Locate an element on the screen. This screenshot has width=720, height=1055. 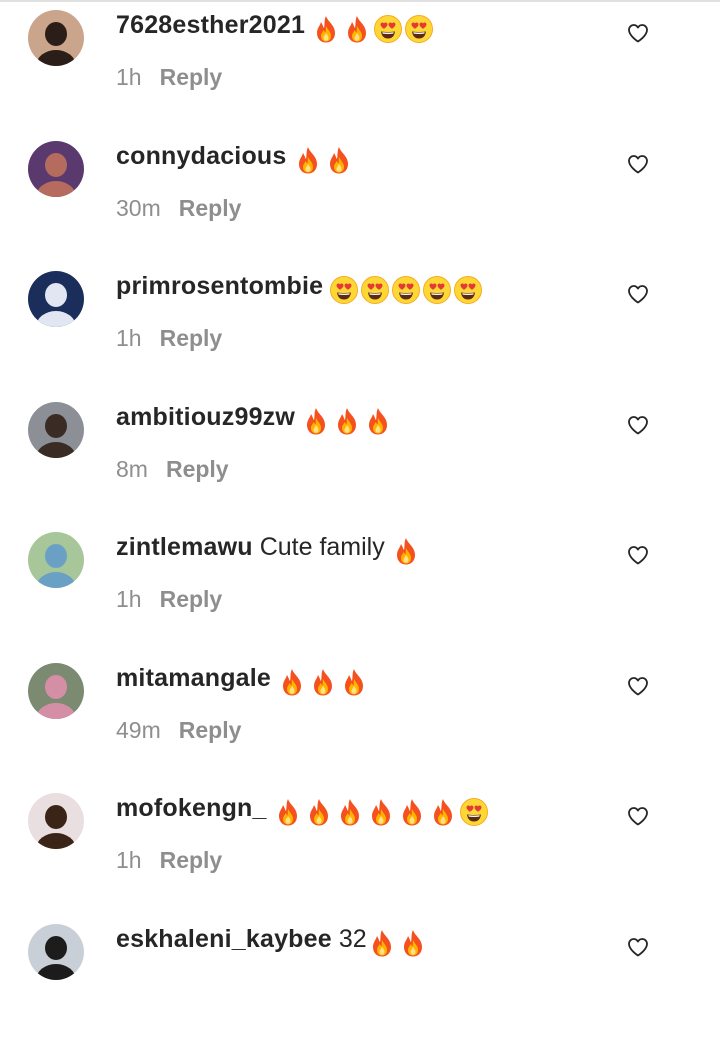
comment-body: Cute family is located at coordinates (322, 547).